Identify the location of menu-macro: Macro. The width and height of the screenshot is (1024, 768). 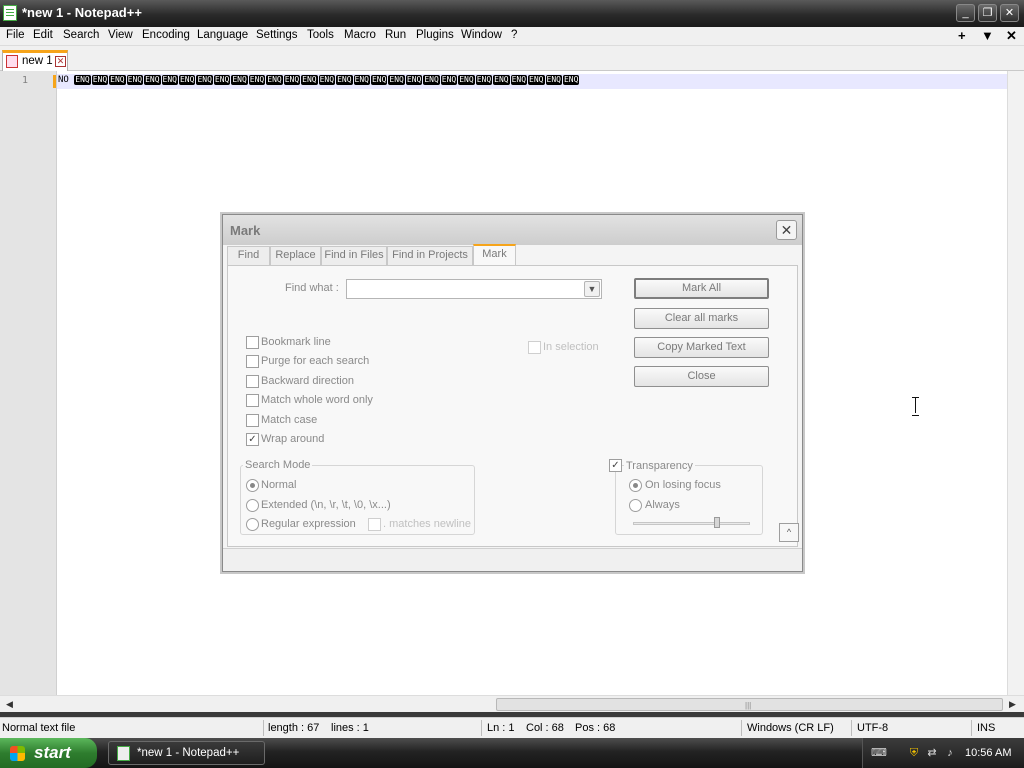
(360, 35).